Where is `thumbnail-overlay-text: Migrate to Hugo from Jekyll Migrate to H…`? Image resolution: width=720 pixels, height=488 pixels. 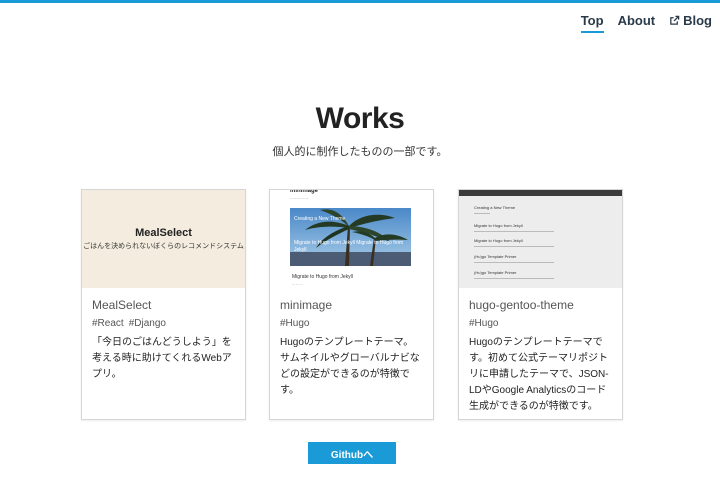 thumbnail-overlay-text: Migrate to Hugo from Jekyll Migrate to H… is located at coordinates (349, 246).